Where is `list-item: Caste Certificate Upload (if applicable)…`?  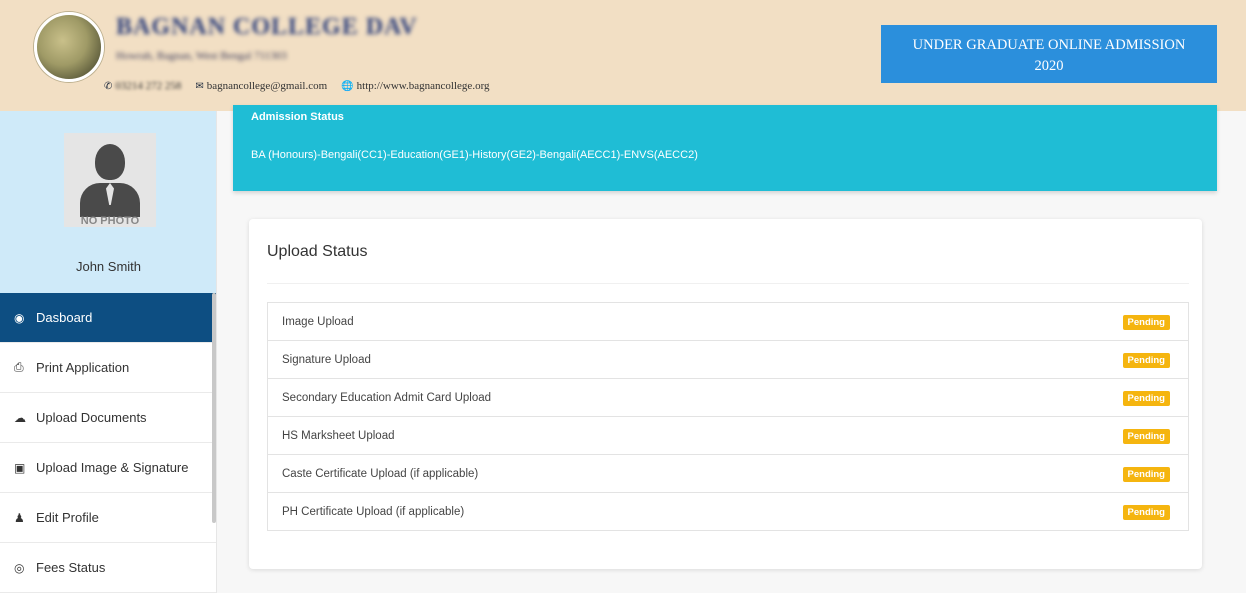
list-item: Caste Certificate Upload (if applicable)… is located at coordinates (728, 474).